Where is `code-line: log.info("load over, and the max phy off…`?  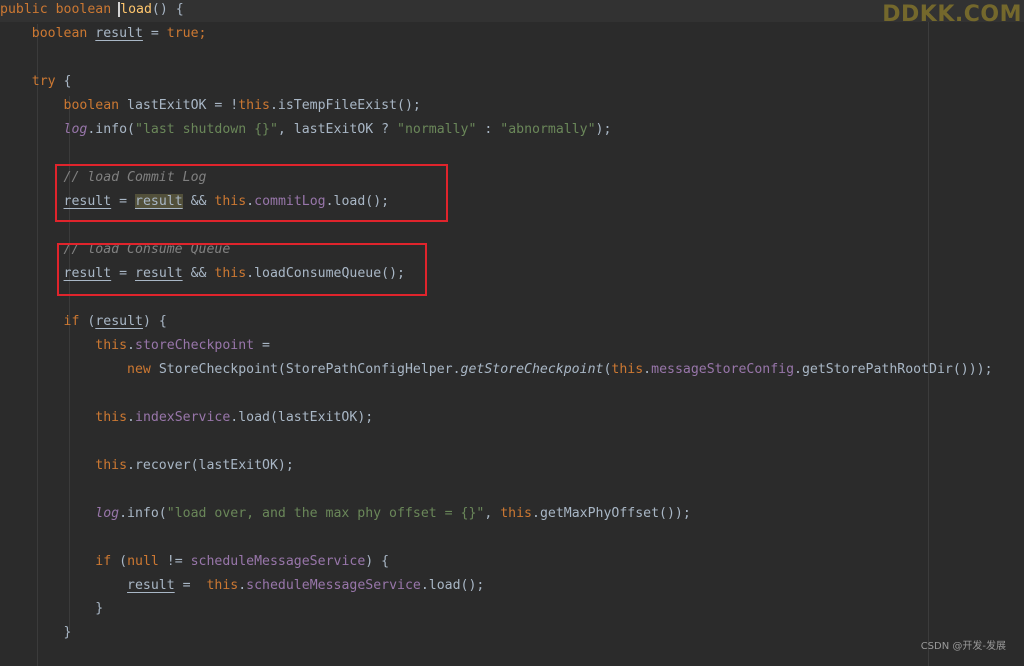 code-line: log.info("load over, and the max phy off… is located at coordinates (512, 514).